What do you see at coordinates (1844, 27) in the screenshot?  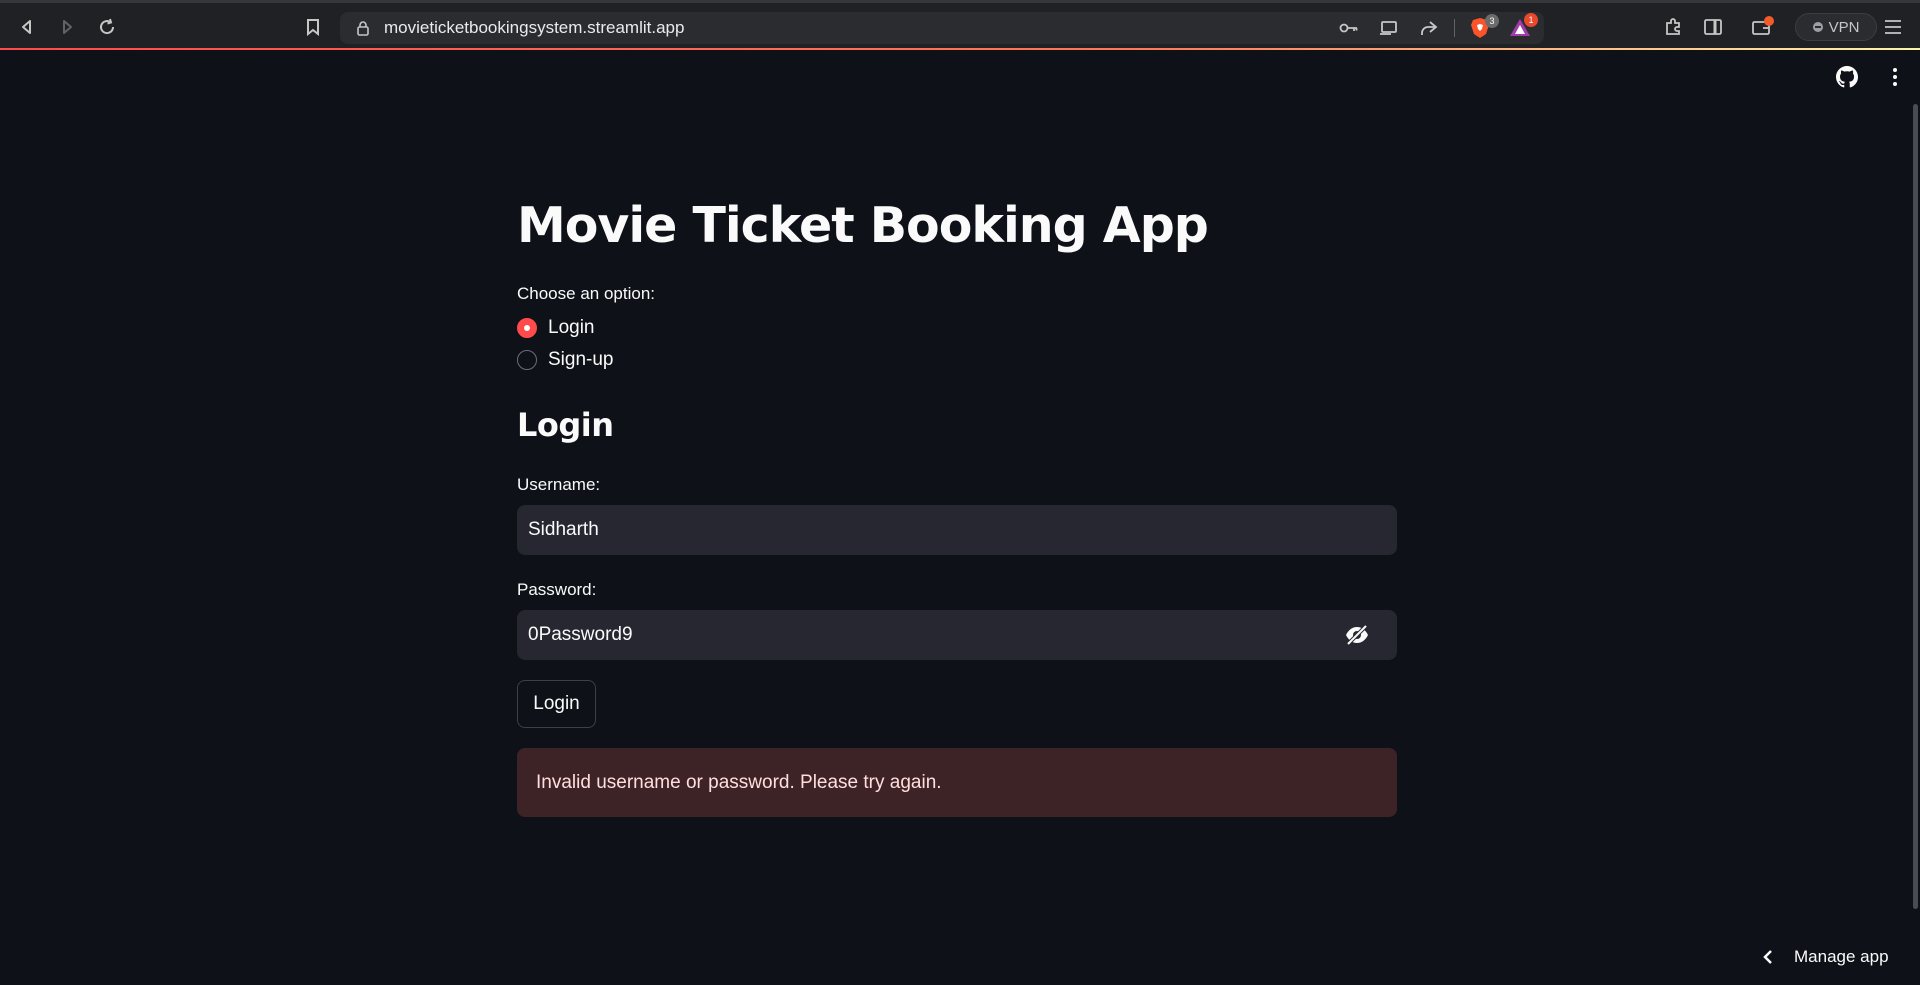 I see `vpn-label: VPN` at bounding box center [1844, 27].